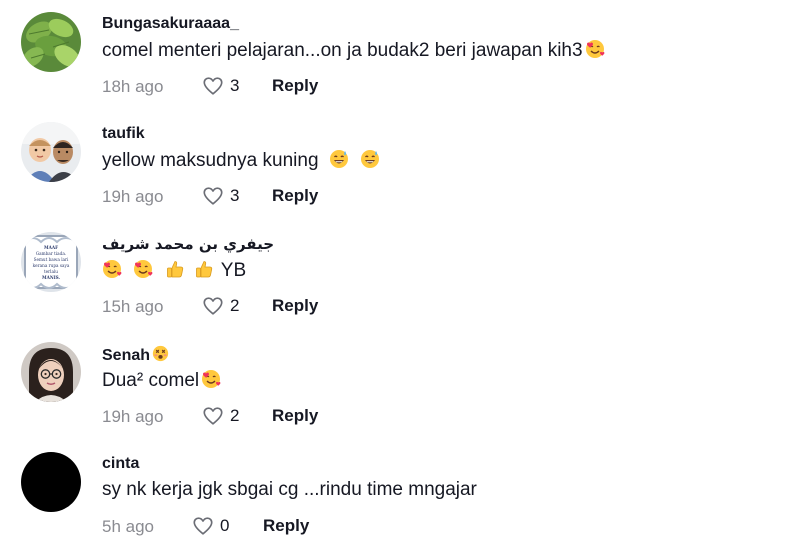 The image size is (793, 557). I want to click on avatar-text-line: Semut bawa lari, so click(51, 259).